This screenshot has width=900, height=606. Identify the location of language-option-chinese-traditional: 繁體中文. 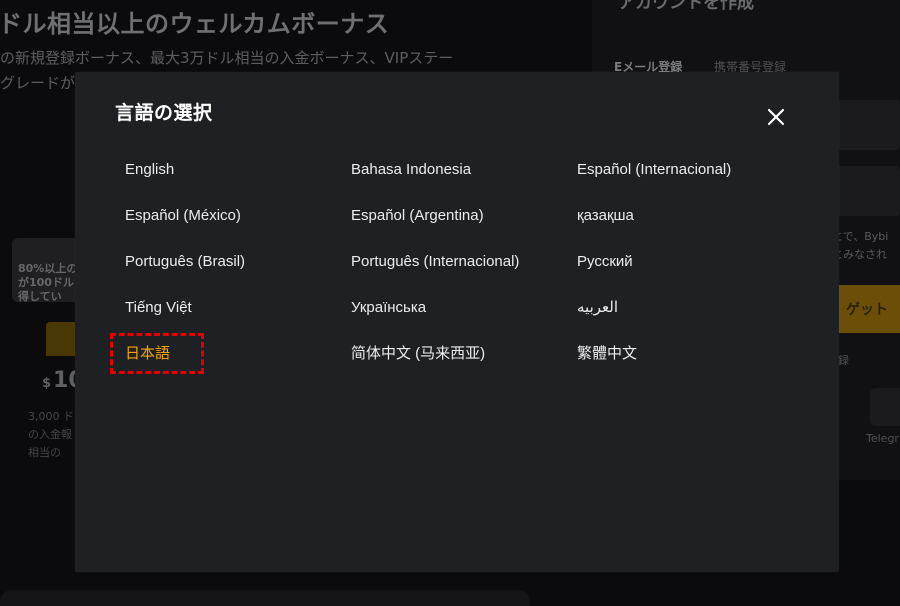
(696, 354).